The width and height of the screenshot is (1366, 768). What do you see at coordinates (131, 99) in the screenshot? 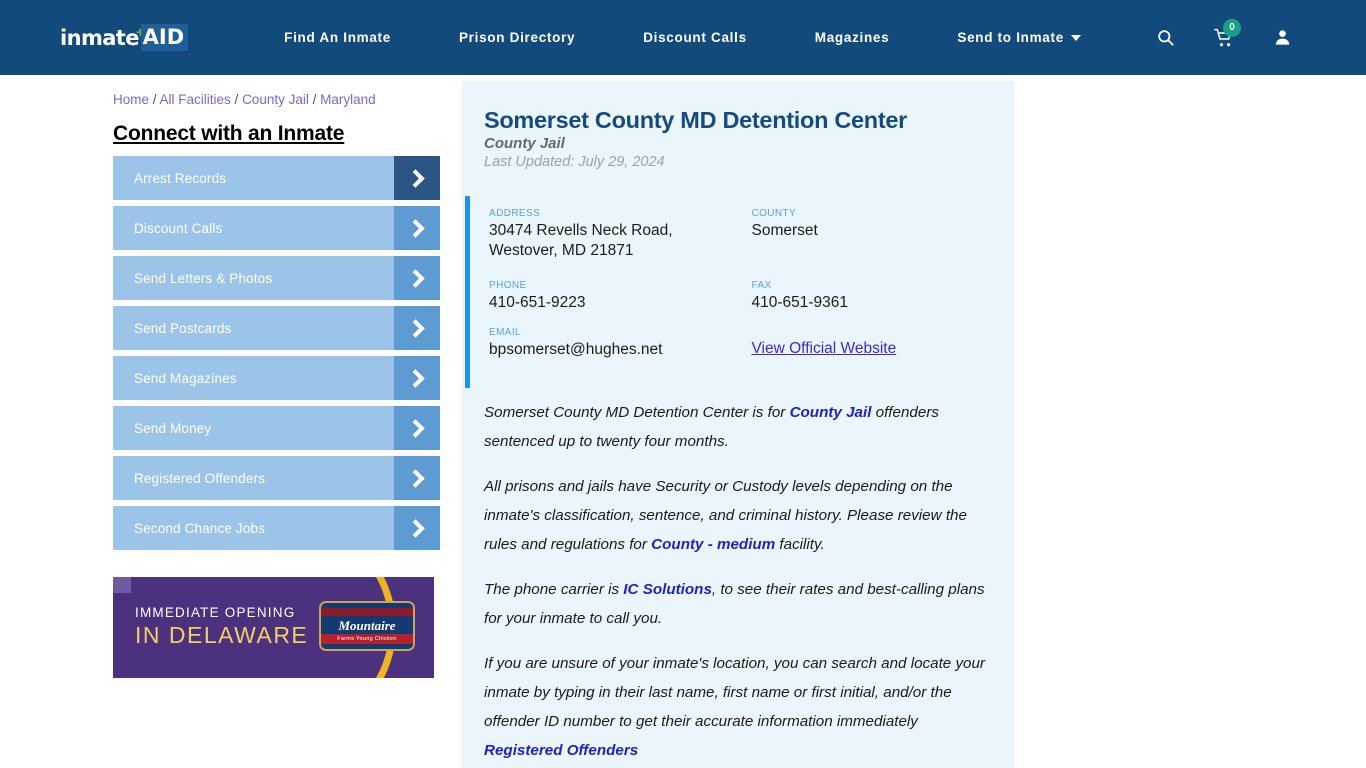
I see `breadcrumb-item-home: Home` at bounding box center [131, 99].